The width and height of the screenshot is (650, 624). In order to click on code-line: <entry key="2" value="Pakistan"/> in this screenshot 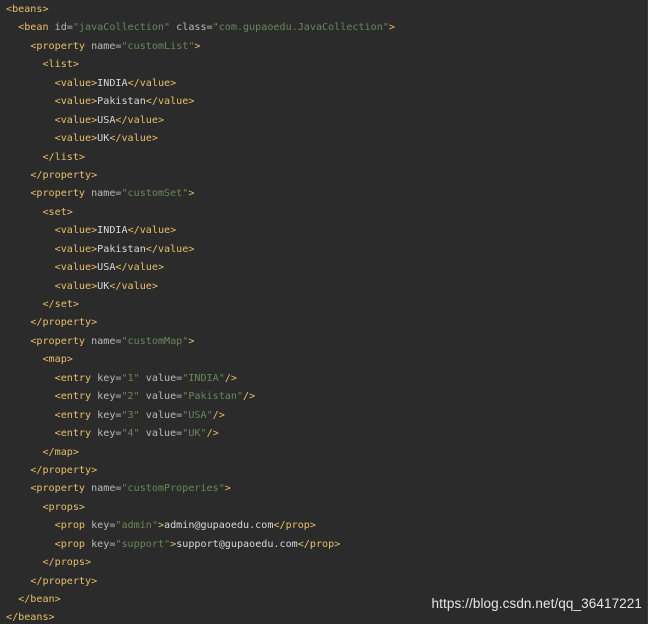, I will do `click(200, 397)`.